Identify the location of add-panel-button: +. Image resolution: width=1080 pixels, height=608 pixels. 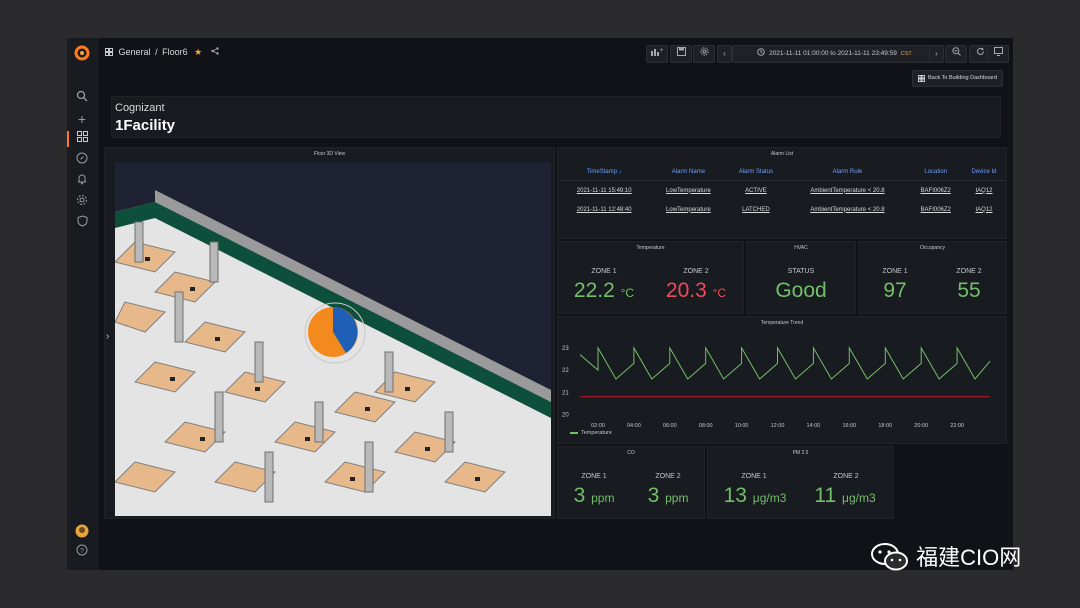
(657, 54).